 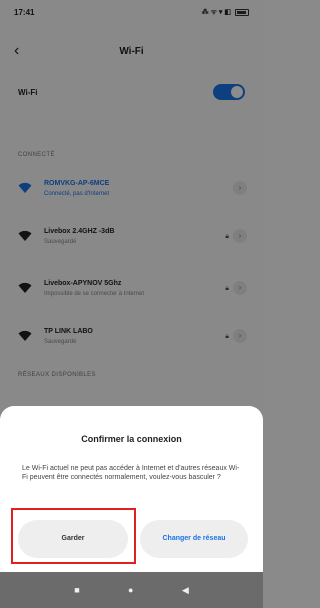 I want to click on home-icon: ●, so click(x=130, y=590).